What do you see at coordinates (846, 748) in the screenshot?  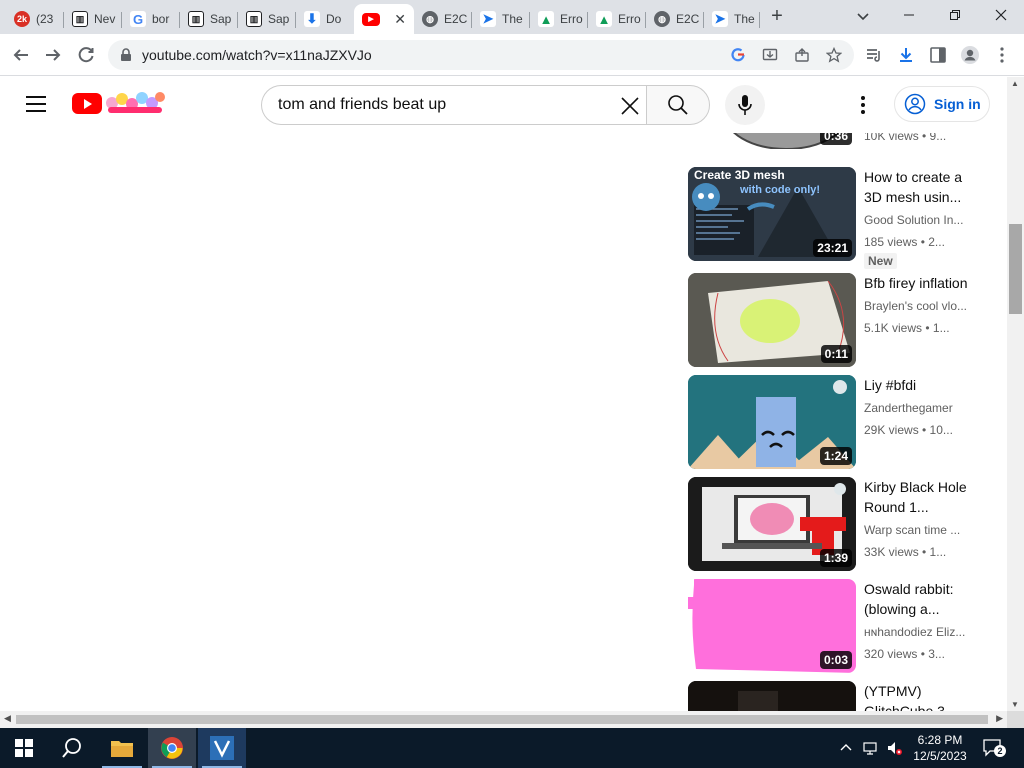 I see `chevron-up-icon` at bounding box center [846, 748].